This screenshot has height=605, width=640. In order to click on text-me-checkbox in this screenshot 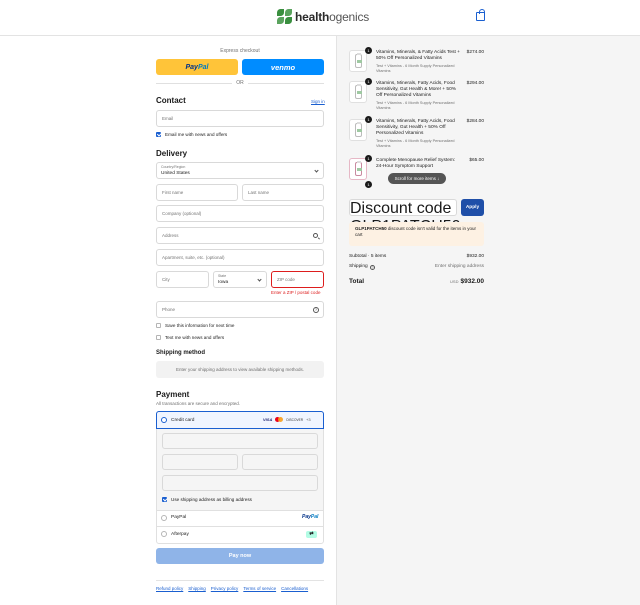, I will do `click(158, 337)`.